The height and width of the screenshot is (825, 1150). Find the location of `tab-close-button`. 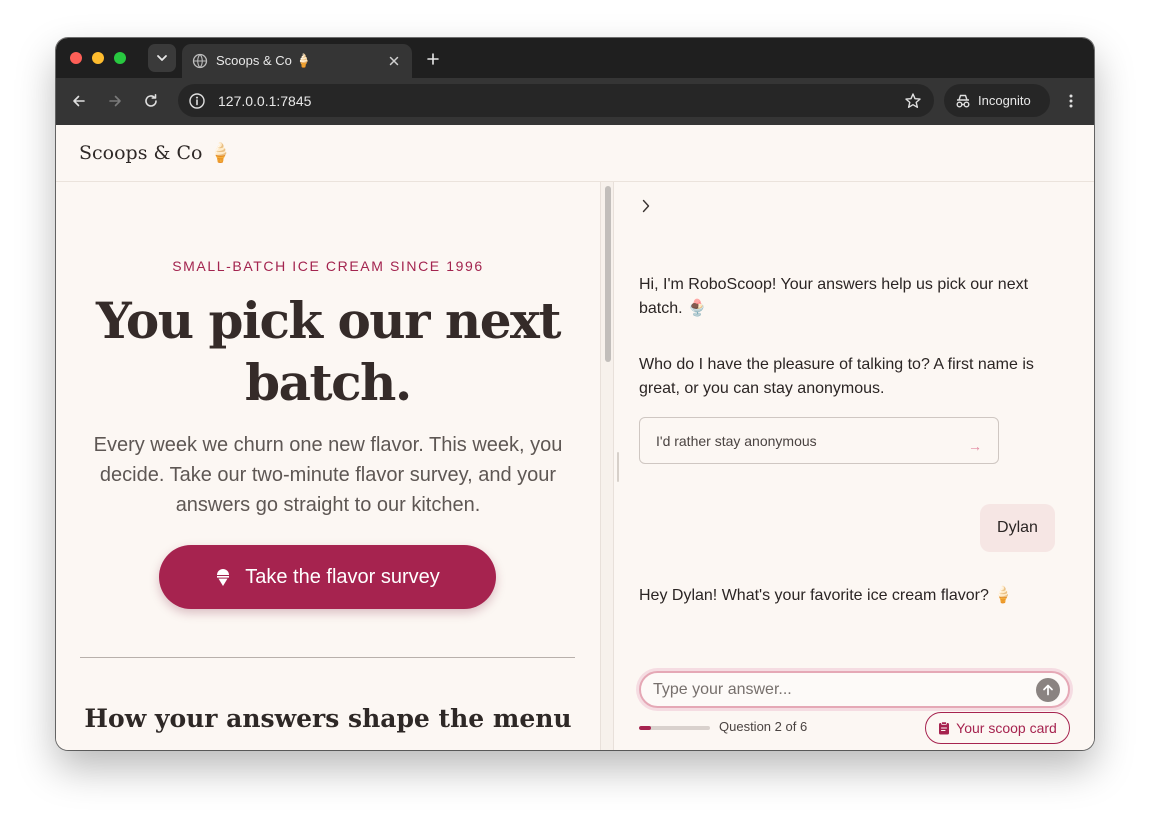

tab-close-button is located at coordinates (394, 61).